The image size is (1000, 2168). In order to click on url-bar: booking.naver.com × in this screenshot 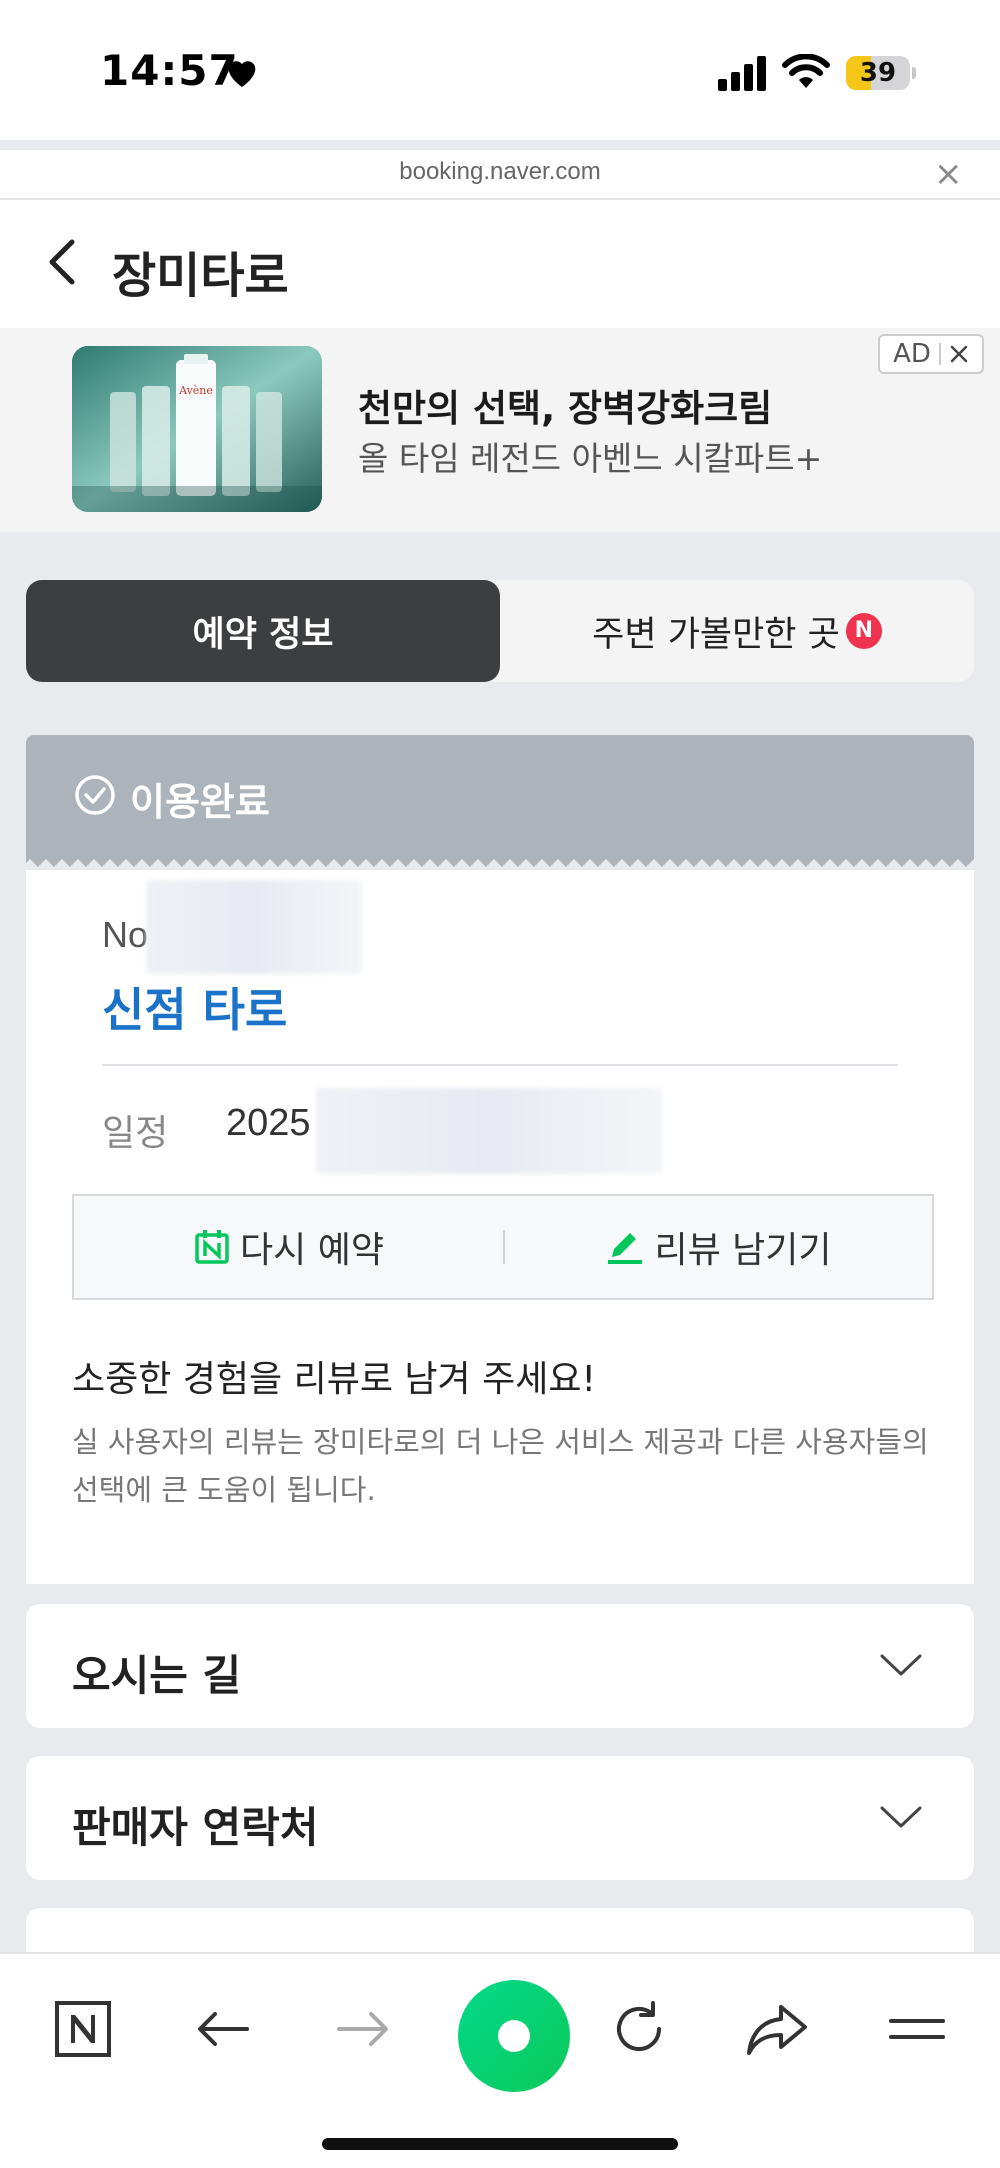, I will do `click(500, 174)`.